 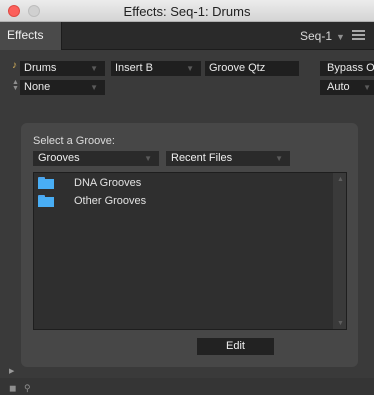 I want to click on bypass-toggle-label: Bypass Off, so click(x=350, y=68).